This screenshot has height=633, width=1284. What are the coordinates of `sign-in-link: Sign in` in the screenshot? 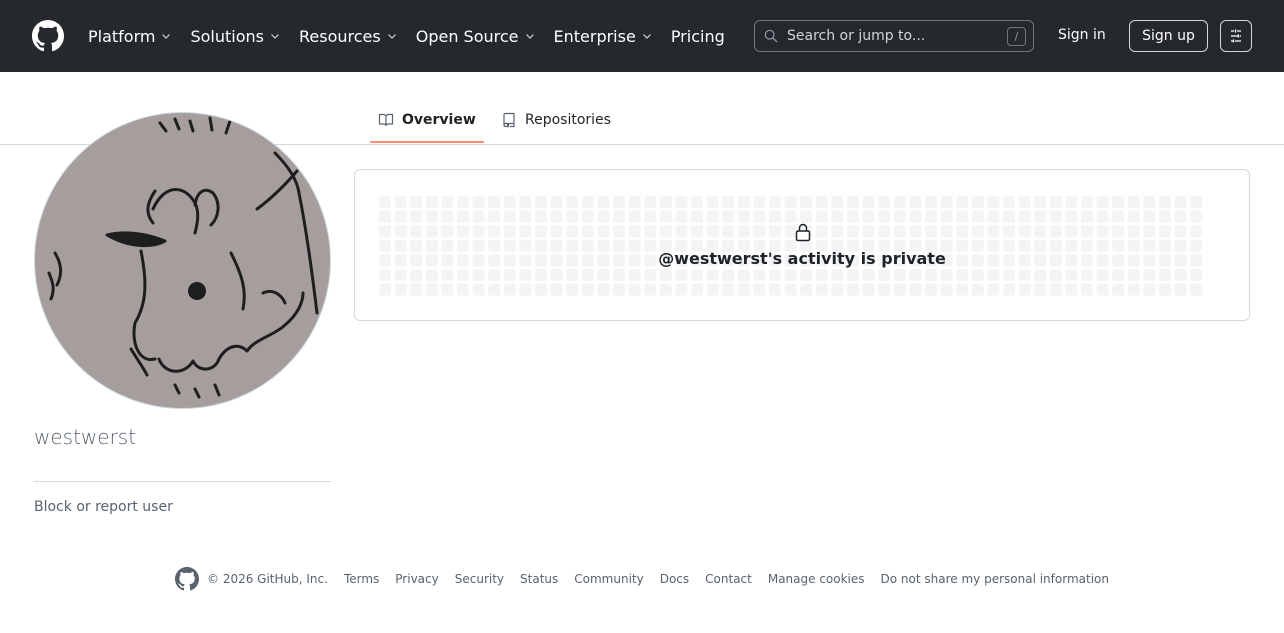 It's located at (1082, 35).